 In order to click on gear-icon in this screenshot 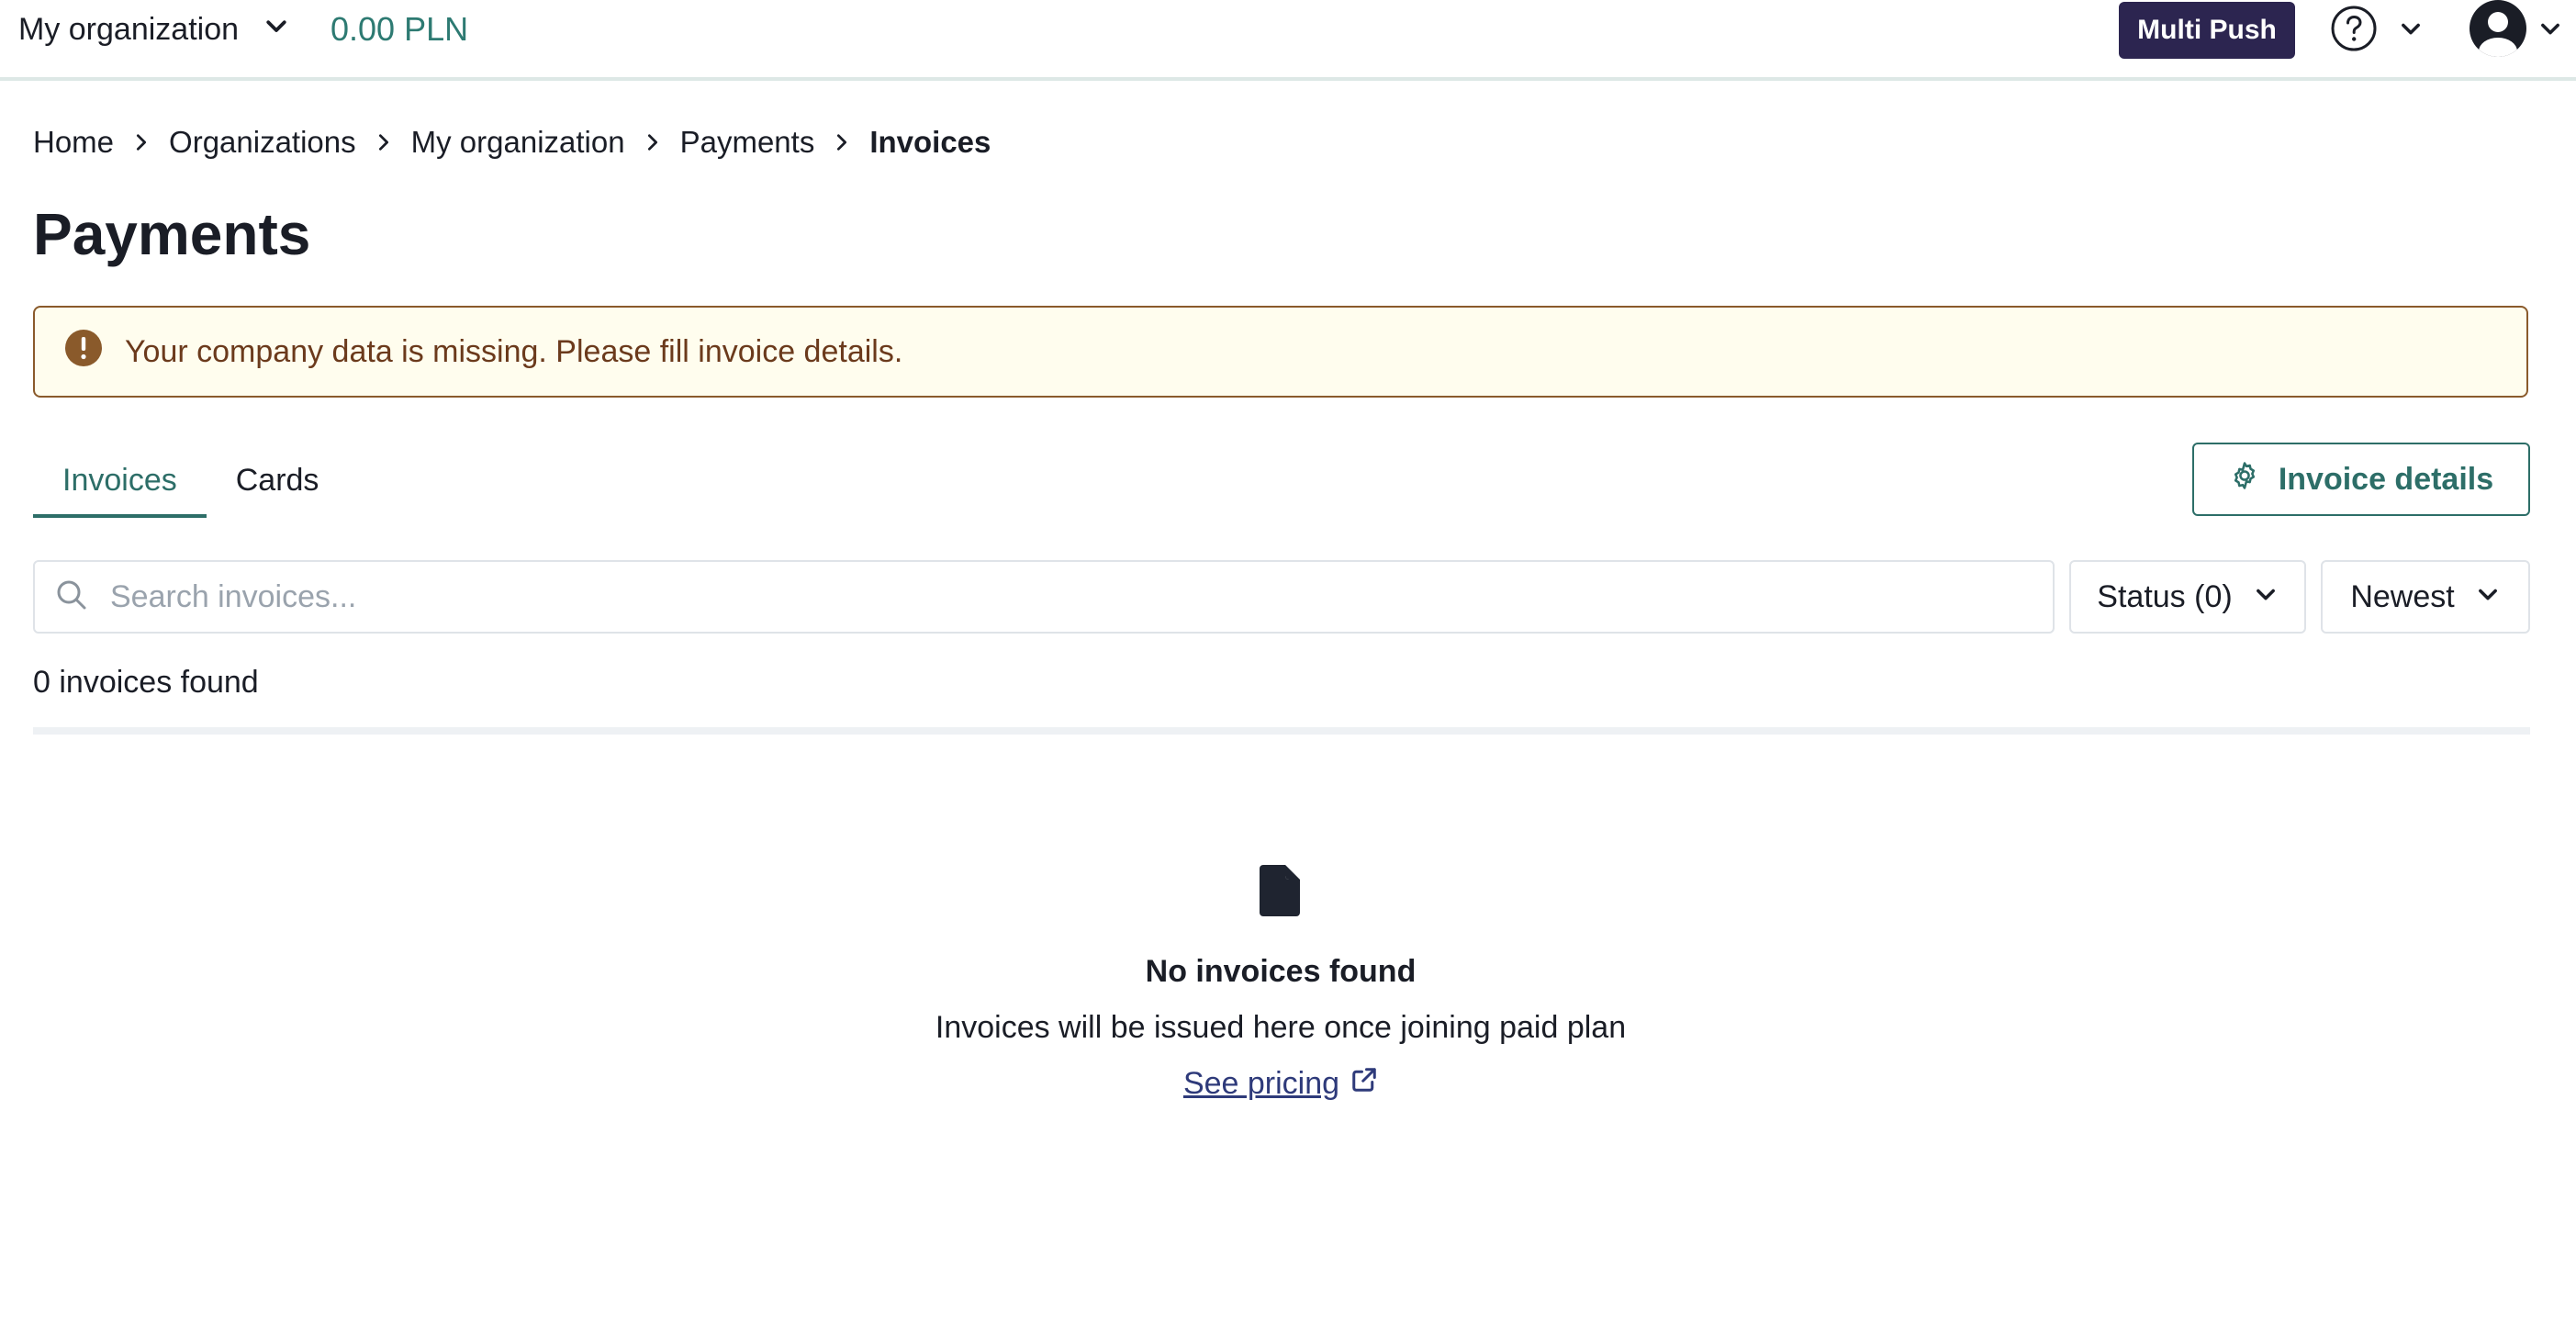, I will do `click(2244, 480)`.